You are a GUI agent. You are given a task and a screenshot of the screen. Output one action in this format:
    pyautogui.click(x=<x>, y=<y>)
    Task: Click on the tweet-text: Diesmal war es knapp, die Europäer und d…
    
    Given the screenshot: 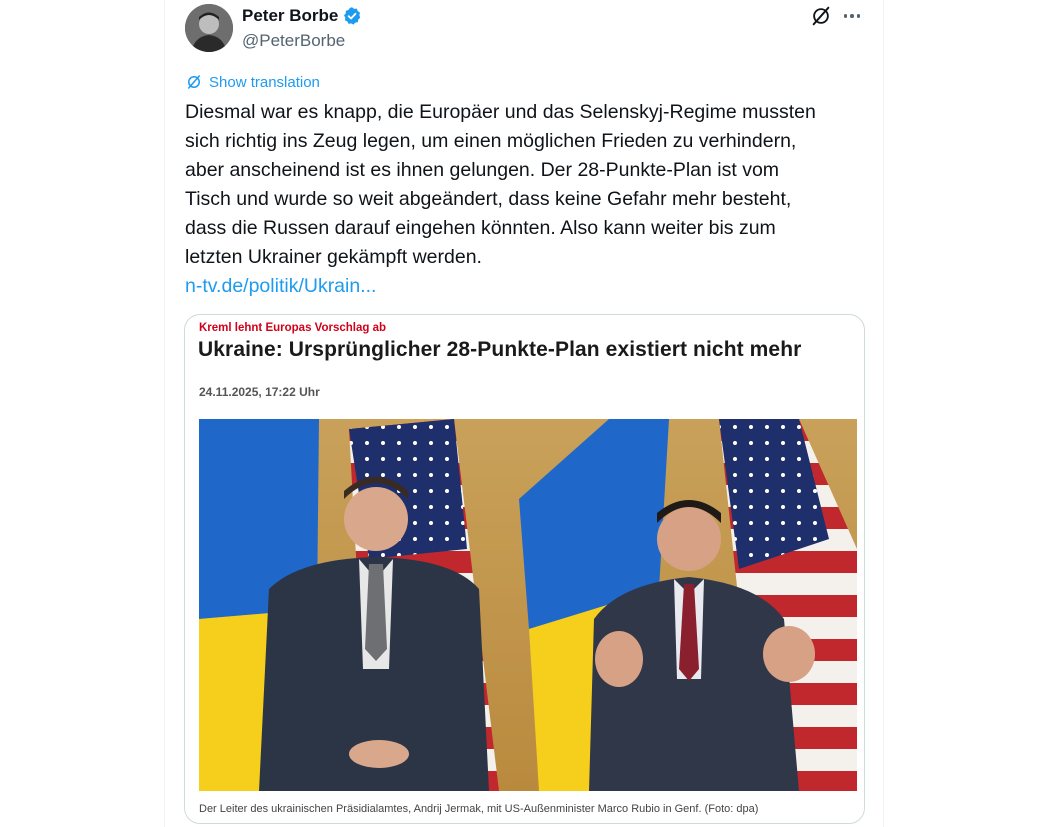 What is the action you would take?
    pyautogui.click(x=530, y=185)
    